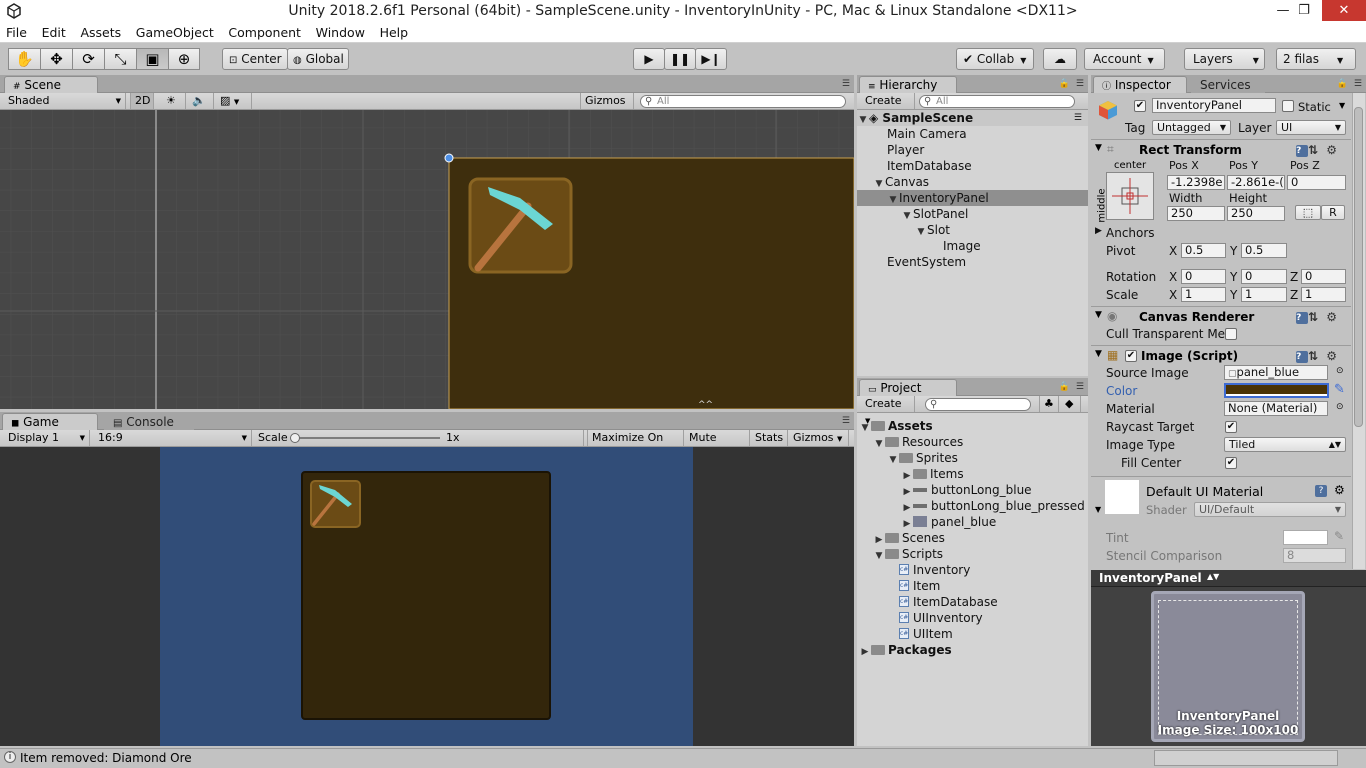  What do you see at coordinates (1049, 404) in the screenshot?
I see `filter-type-button: ♣` at bounding box center [1049, 404].